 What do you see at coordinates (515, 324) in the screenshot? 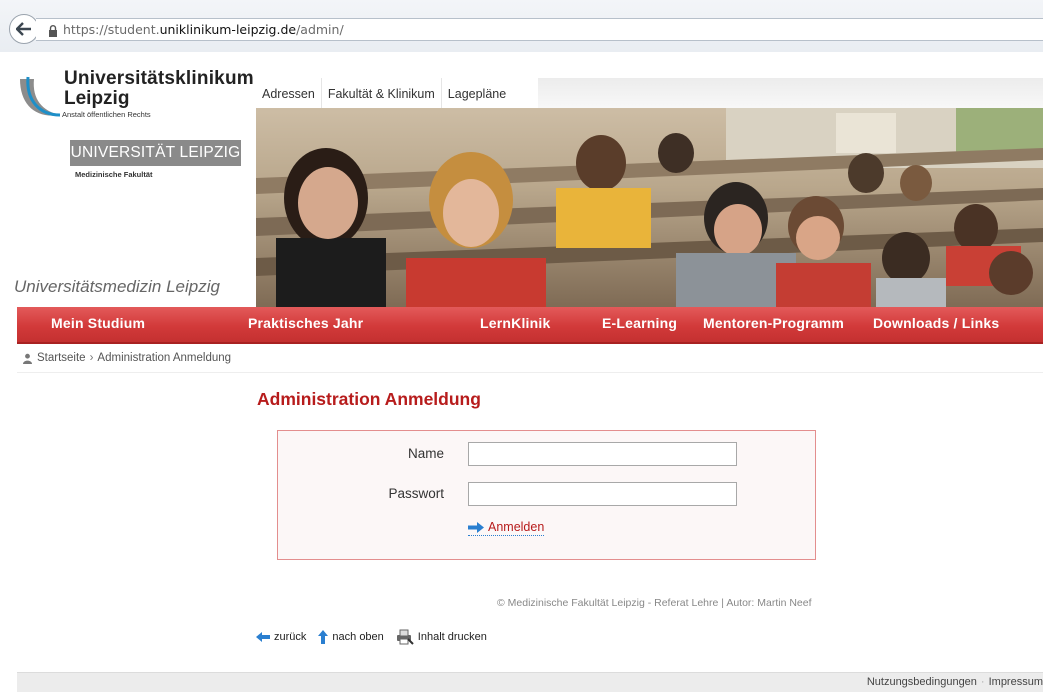
I see `nav-lernklinik: LernKlinik` at bounding box center [515, 324].